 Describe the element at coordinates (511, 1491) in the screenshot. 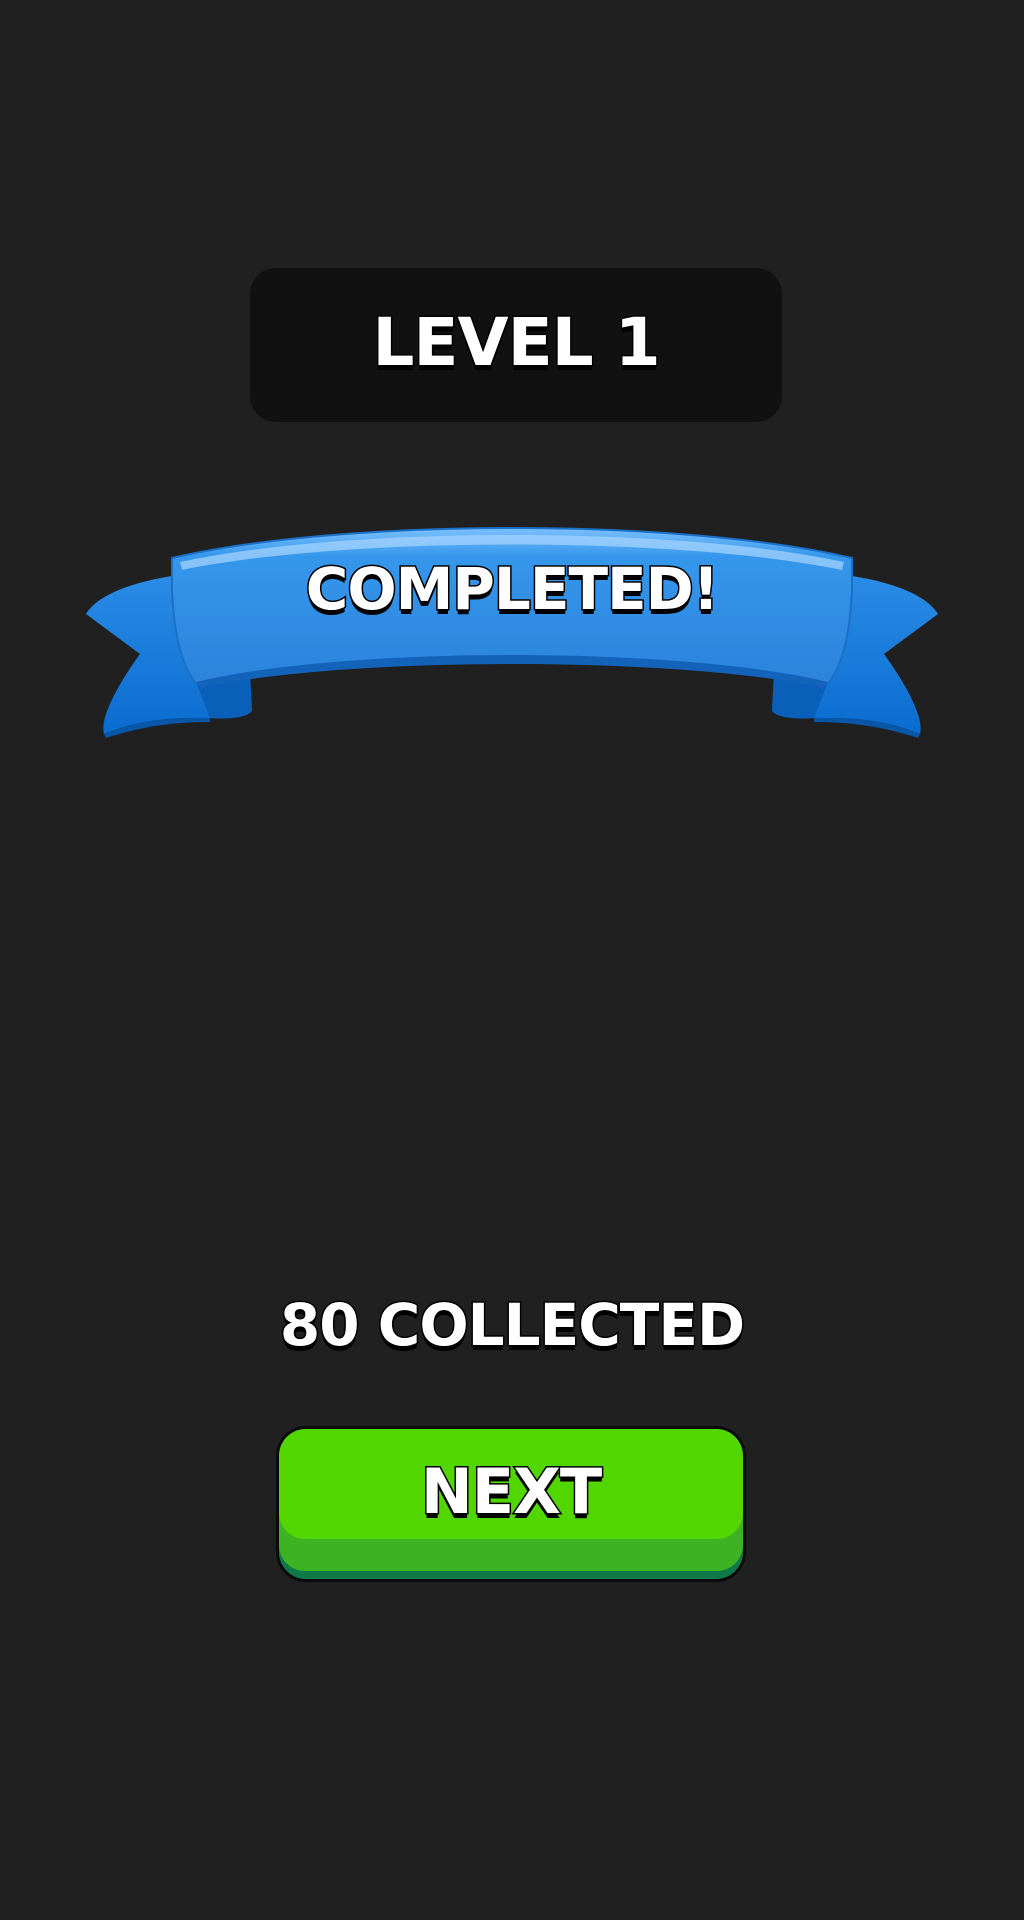

I see `next-button-label: NEXT` at that location.